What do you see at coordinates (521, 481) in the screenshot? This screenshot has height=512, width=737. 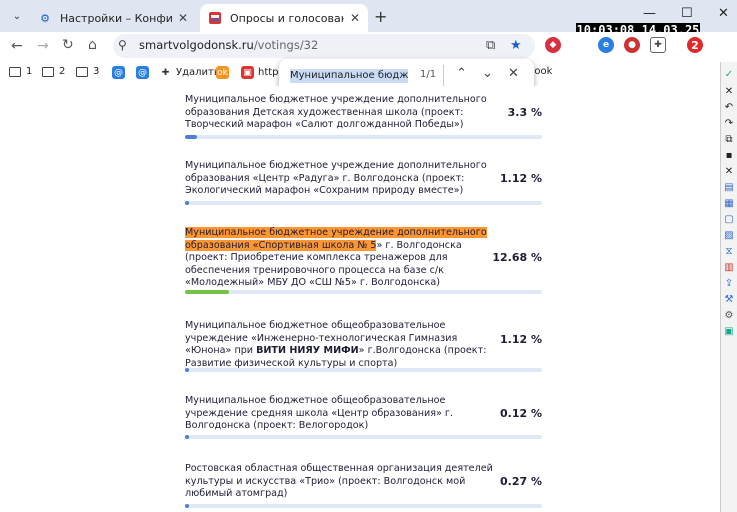 I see `vote-percent: 0.27 %` at bounding box center [521, 481].